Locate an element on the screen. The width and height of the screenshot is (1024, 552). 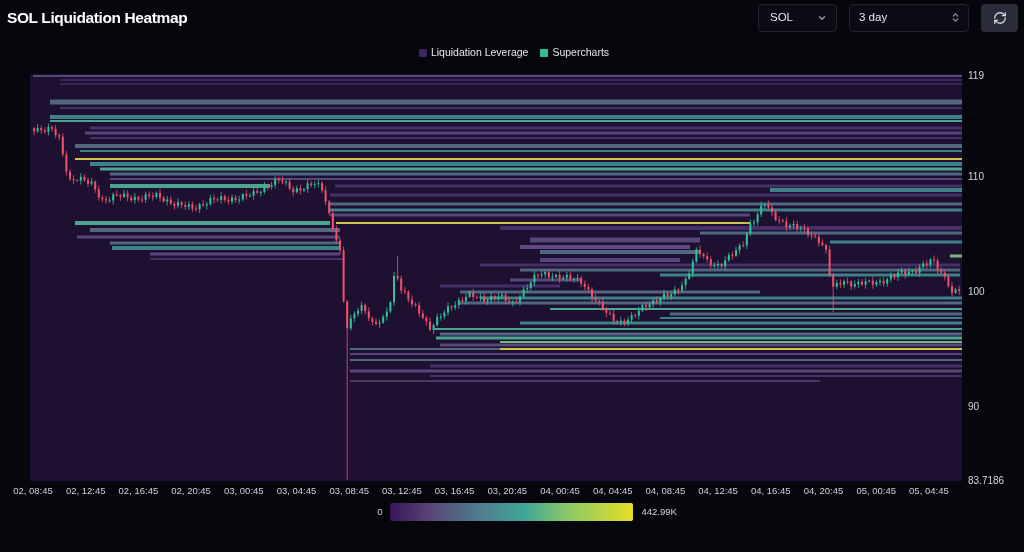
time-axis-label: 02, 12:45 is located at coordinates (85, 490).